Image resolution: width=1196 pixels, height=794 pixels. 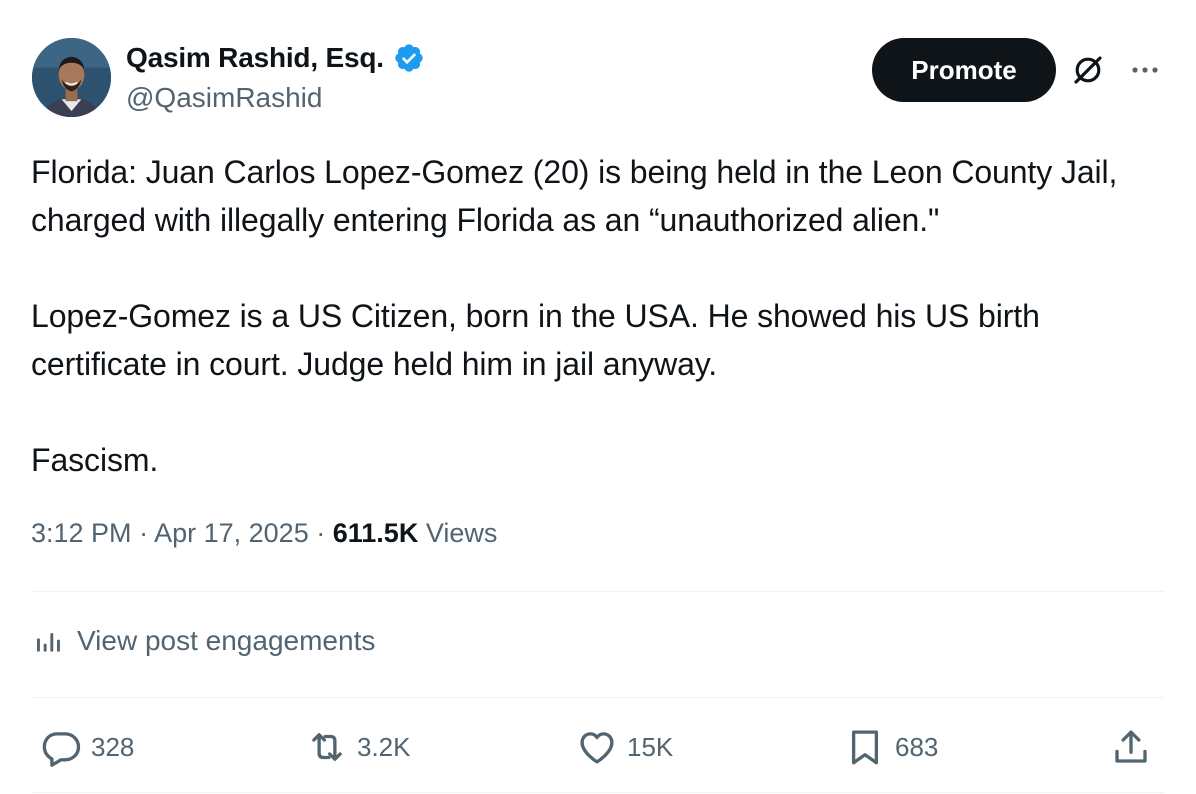 I want to click on more-options-icon, so click(x=1145, y=70).